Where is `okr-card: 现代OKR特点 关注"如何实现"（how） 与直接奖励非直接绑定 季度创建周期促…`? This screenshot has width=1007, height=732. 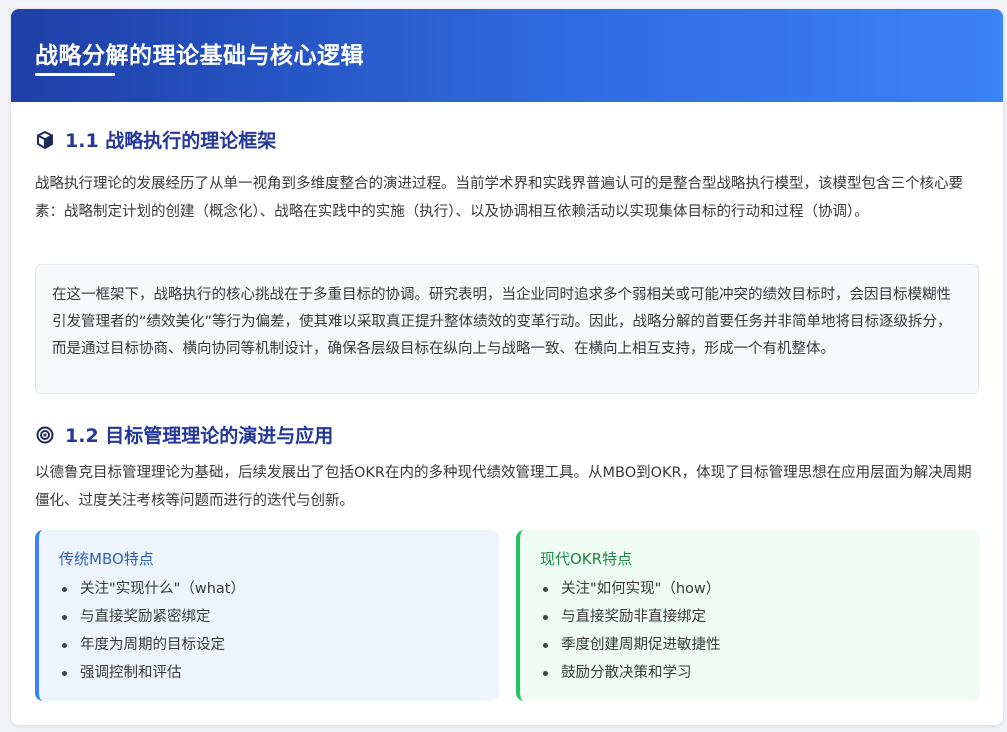 okr-card: 现代OKR特点 关注"如何实现"（how） 与直接奖励非直接绑定 季度创建周期促… is located at coordinates (748, 615).